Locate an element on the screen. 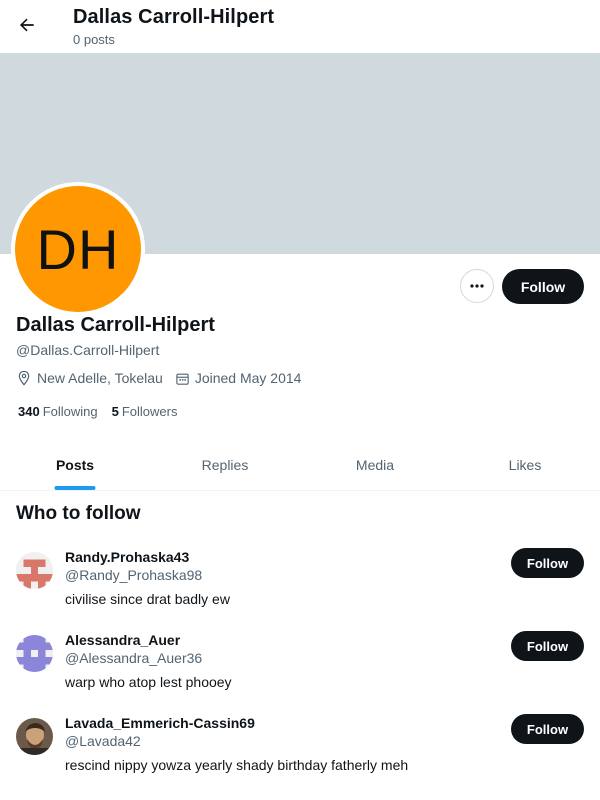 The height and width of the screenshot is (800, 600). tab-likes: Likes is located at coordinates (525, 465).